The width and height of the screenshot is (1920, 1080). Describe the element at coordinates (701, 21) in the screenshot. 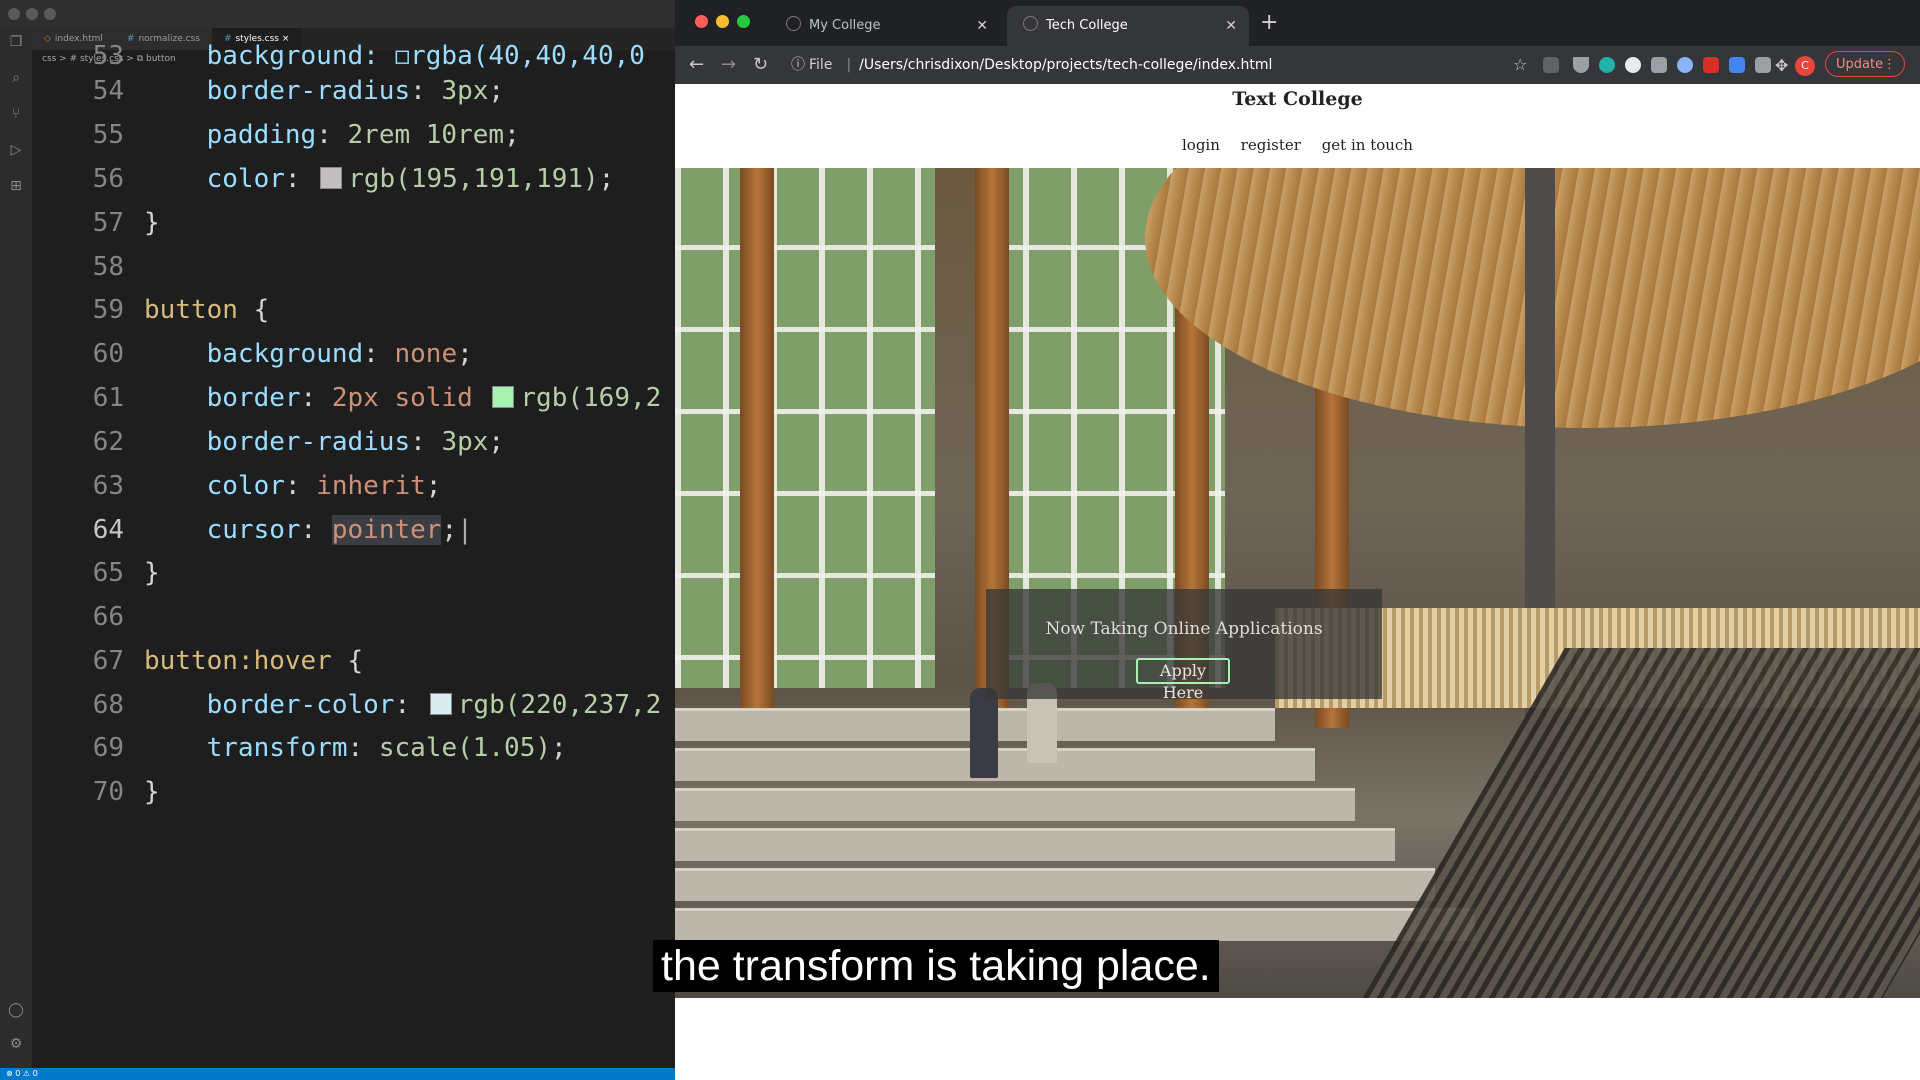

I see `close-window-button` at that location.